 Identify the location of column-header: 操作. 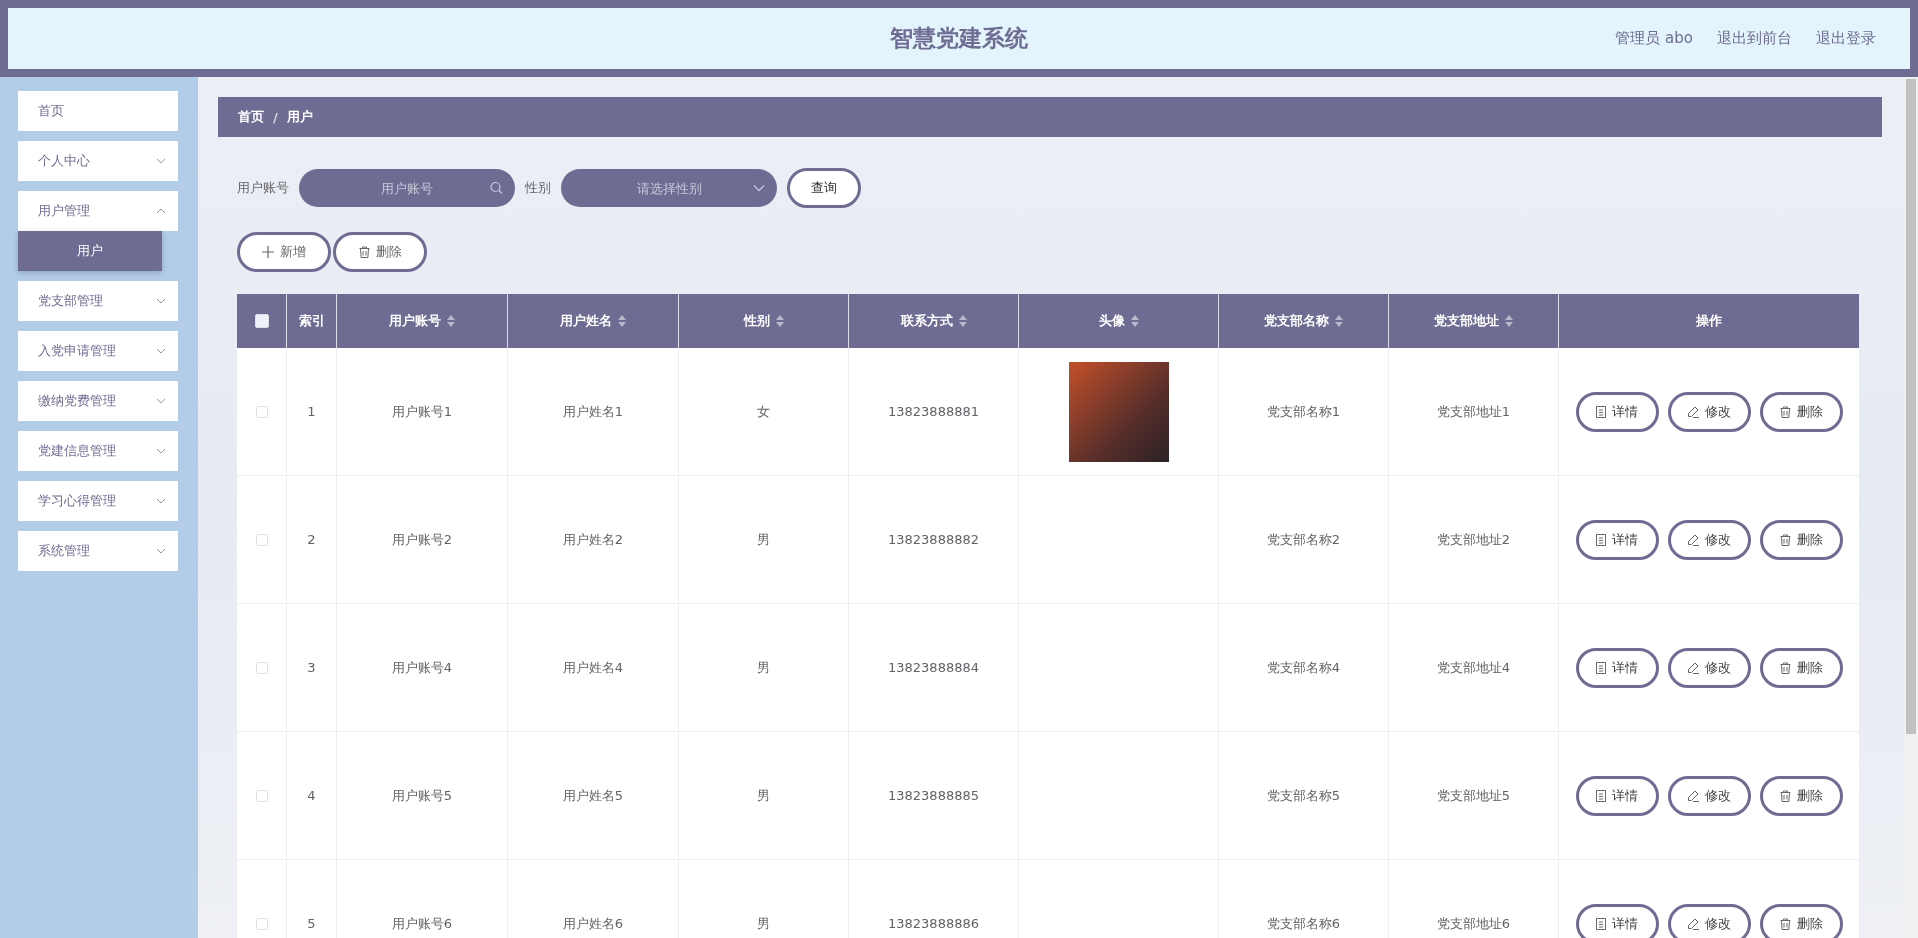
(1709, 321).